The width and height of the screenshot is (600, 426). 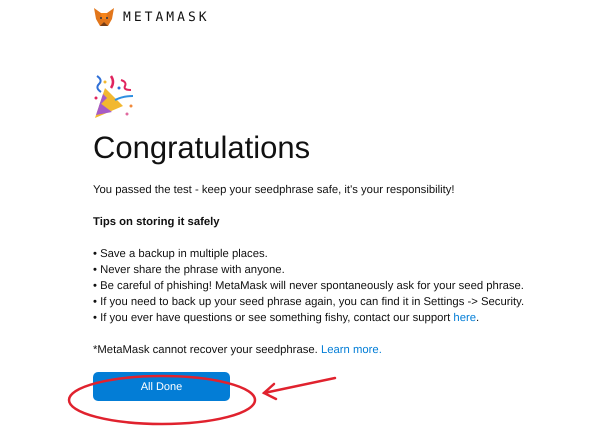 I want to click on tips-heading: Tips on storing it safely, so click(x=157, y=222).